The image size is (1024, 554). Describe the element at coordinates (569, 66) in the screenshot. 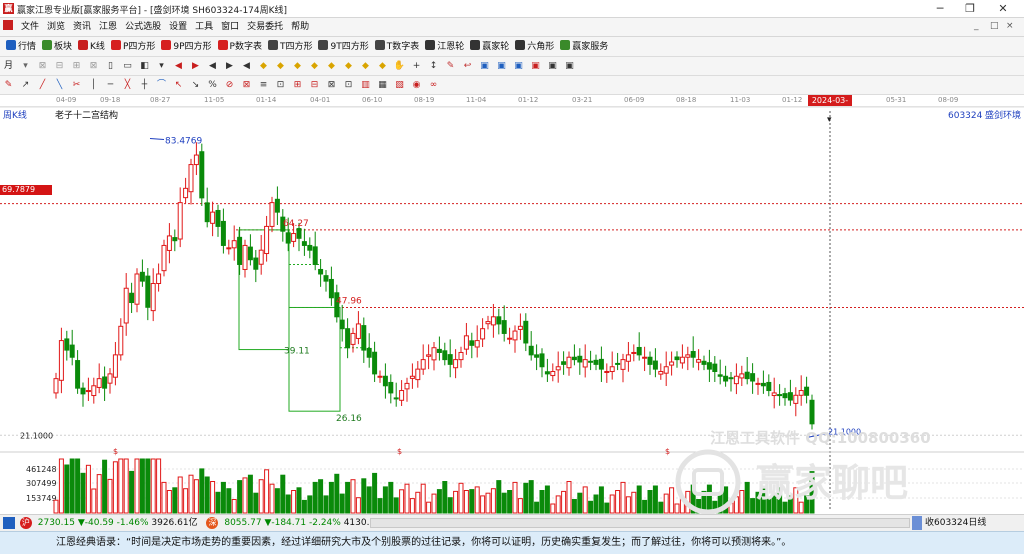

I see `draw-tool-34-icon: ▣` at that location.